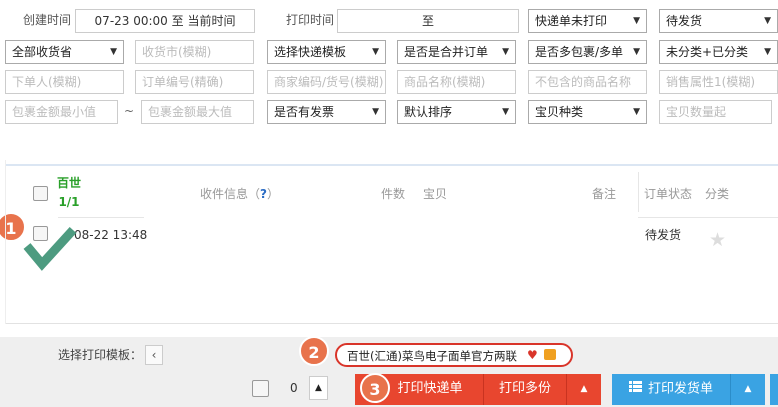  What do you see at coordinates (318, 388) in the screenshot?
I see `count-up-icon: ▲` at bounding box center [318, 388].